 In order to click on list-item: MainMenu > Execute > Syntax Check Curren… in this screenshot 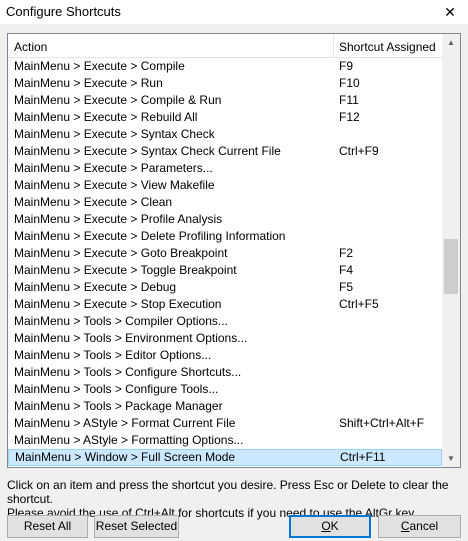, I will do `click(225, 151)`.